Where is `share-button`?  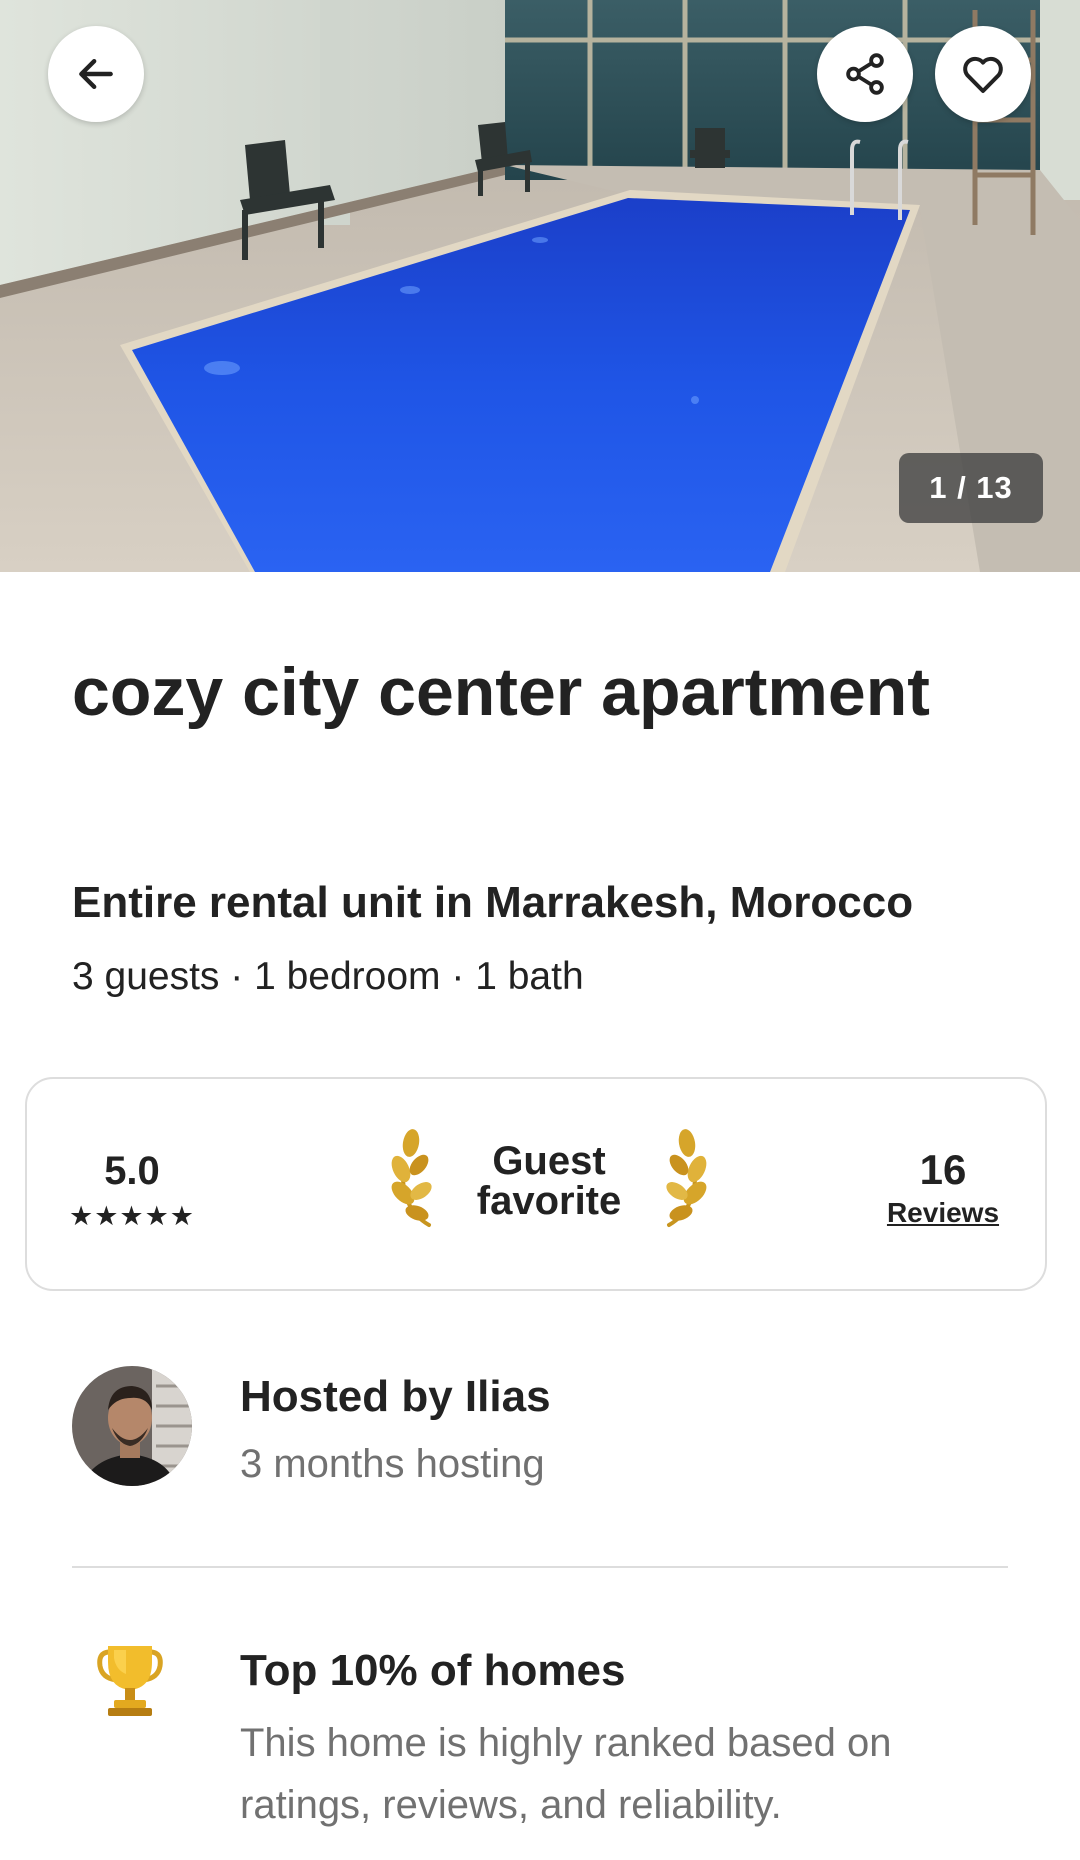 share-button is located at coordinates (865, 74).